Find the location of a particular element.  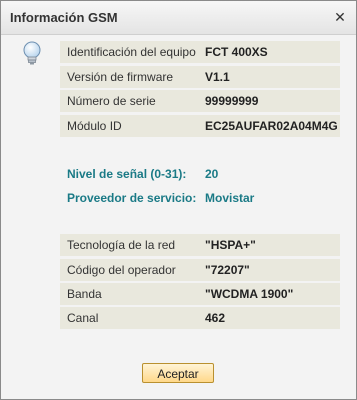

device-id-value: FCT 400XS is located at coordinates (236, 52).